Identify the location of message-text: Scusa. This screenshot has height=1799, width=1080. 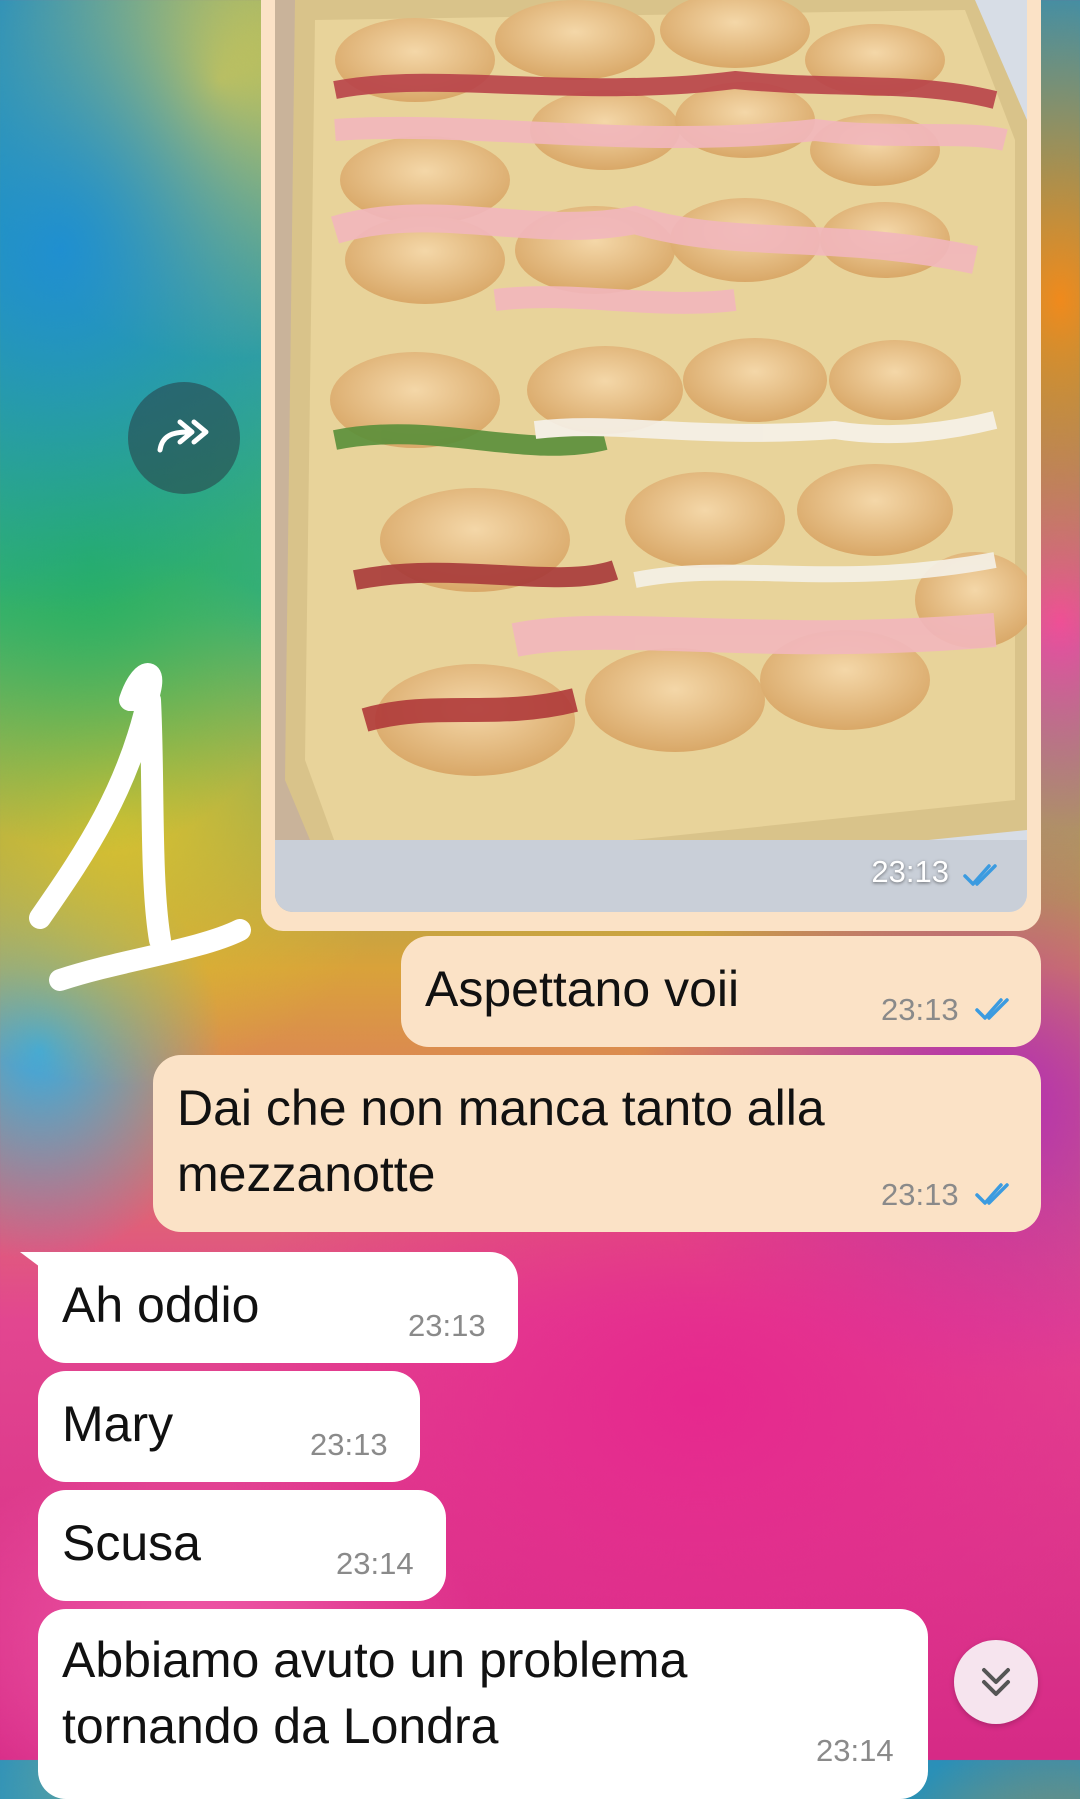
(131, 1543).